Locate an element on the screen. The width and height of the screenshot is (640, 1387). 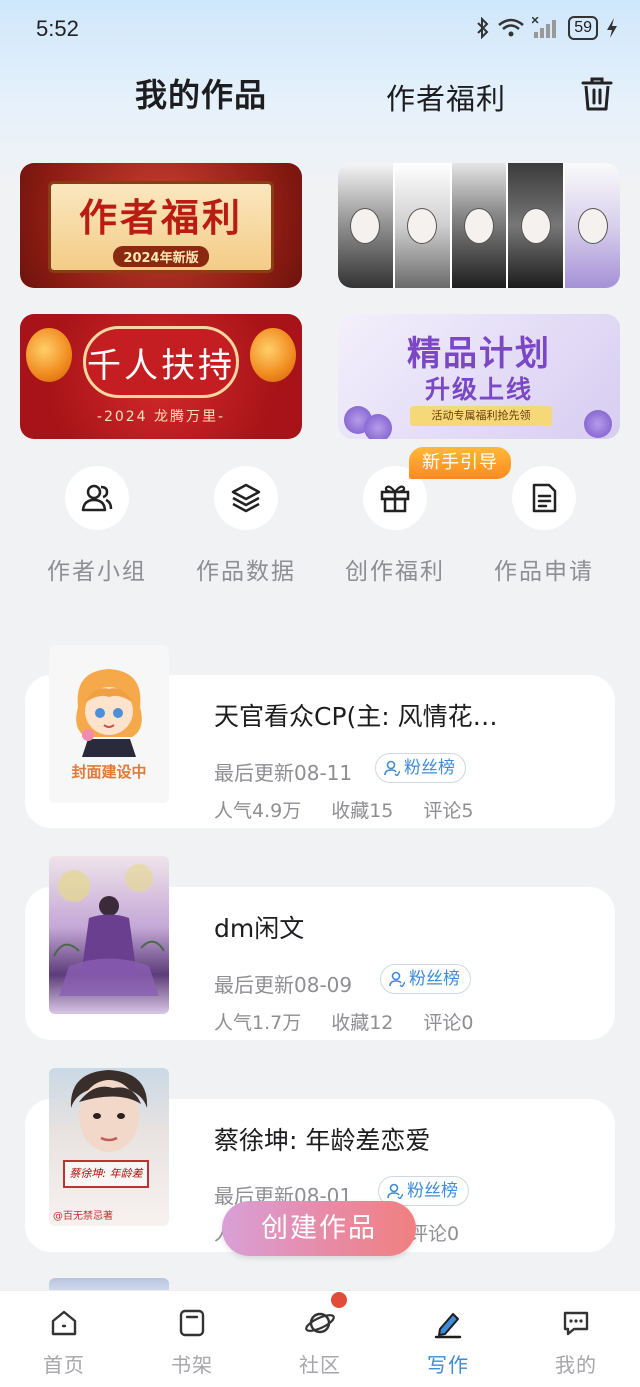
favorites-stat: 收藏15 is located at coordinates (362, 811).